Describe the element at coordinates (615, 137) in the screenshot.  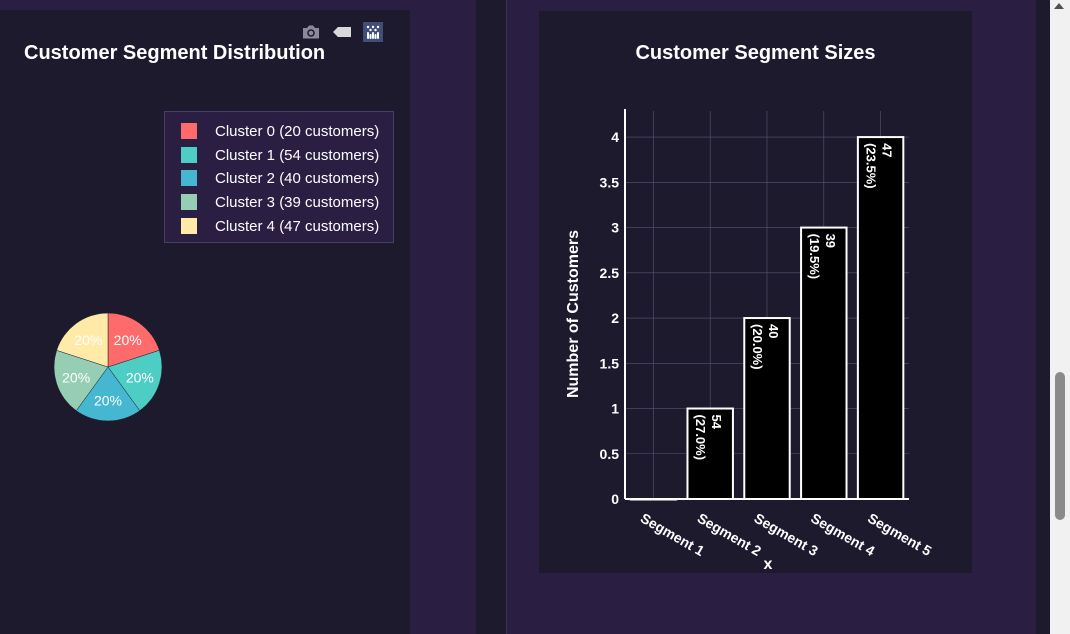
I see `y-tick-label: 4` at that location.